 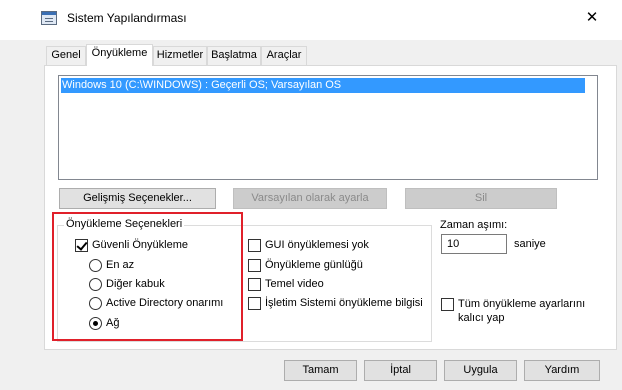 I want to click on boot-log-checkbox, so click(x=254, y=265).